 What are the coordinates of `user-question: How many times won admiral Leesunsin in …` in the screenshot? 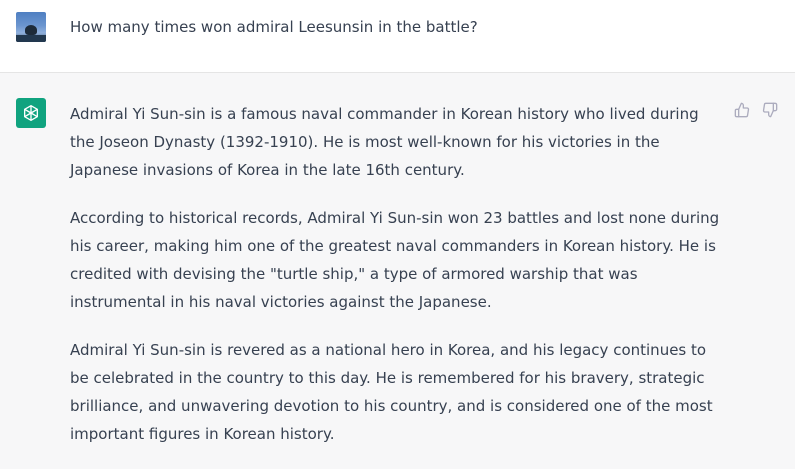 It's located at (274, 27).